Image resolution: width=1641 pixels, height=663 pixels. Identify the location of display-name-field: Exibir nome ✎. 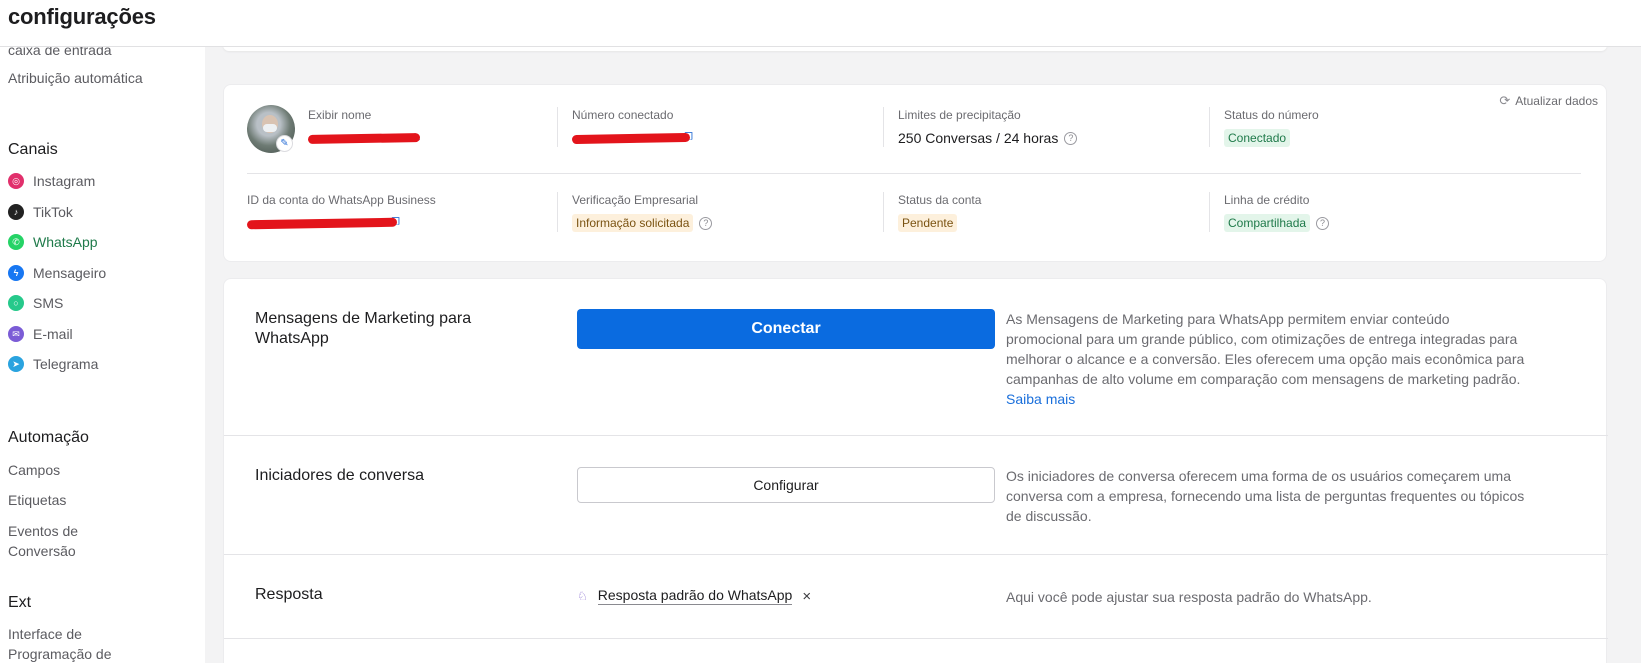
(364, 127).